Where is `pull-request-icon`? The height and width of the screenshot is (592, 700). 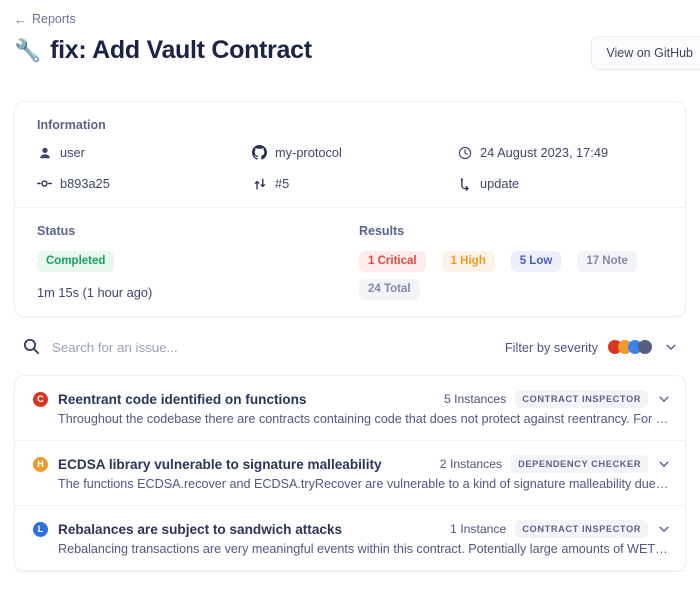 pull-request-icon is located at coordinates (259, 183).